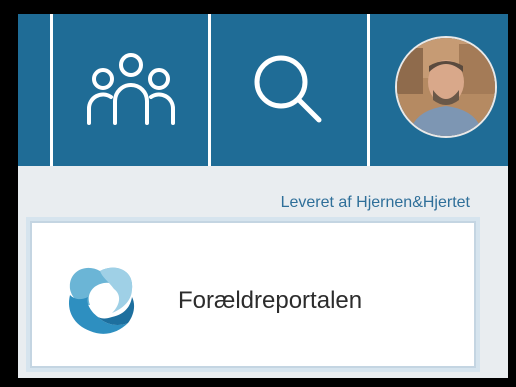  What do you see at coordinates (101, 300) in the screenshot?
I see `foraeldreportal-logo-icon` at bounding box center [101, 300].